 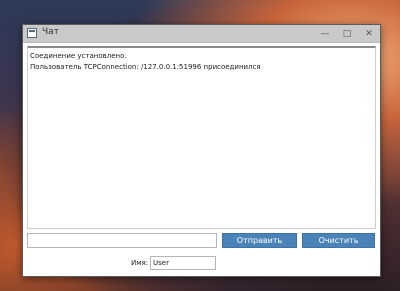 I want to click on send-button: Отправить, so click(x=259, y=240).